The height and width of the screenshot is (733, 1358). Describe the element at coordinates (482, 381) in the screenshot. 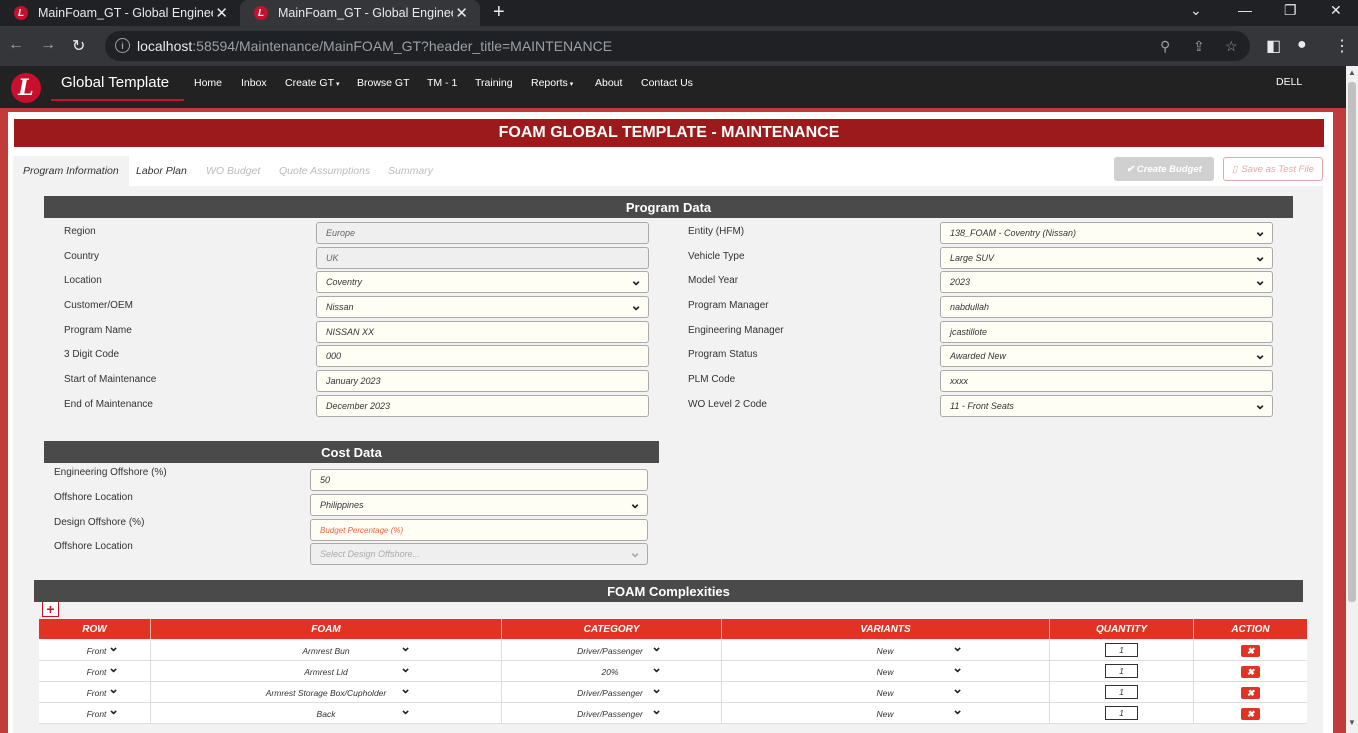

I see `start-maintenance-input: January 2023` at that location.